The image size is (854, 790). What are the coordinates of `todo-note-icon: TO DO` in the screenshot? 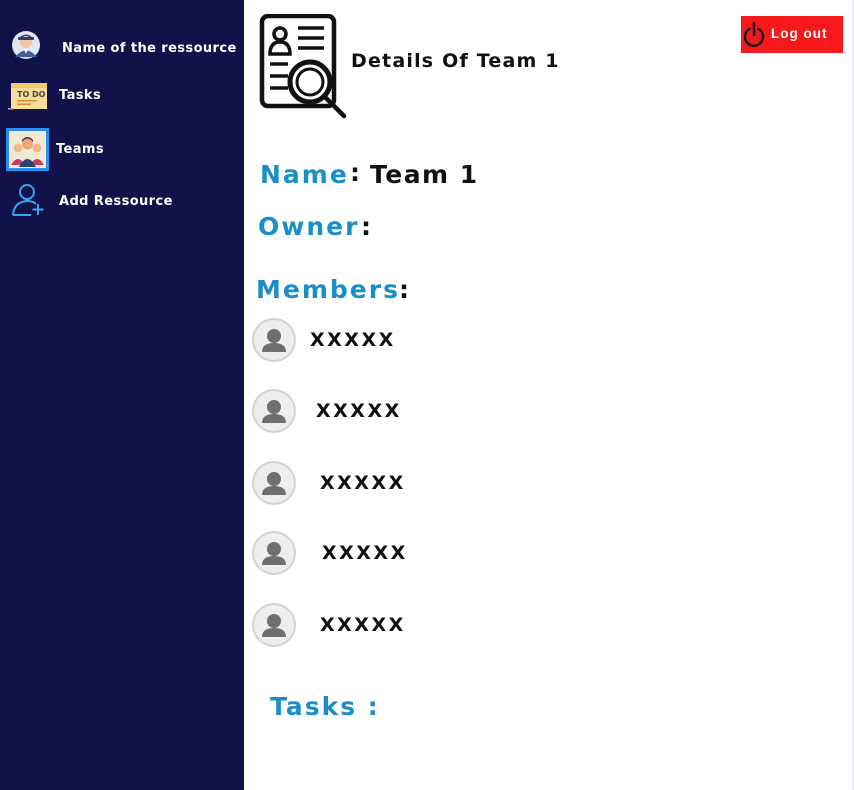 It's located at (27, 96).